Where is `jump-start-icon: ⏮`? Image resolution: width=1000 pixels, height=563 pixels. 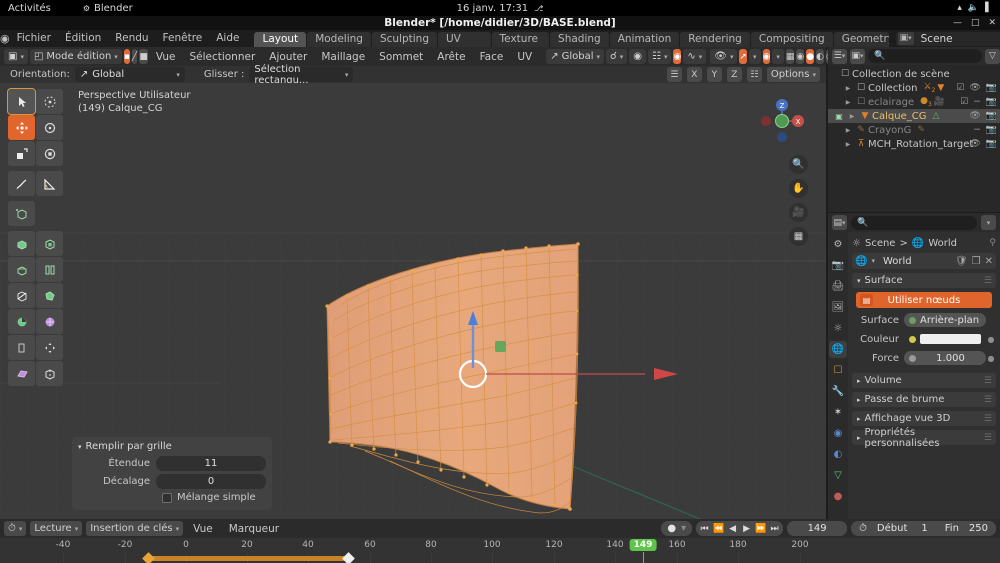
jump-start-icon: ⏮ is located at coordinates (704, 529).